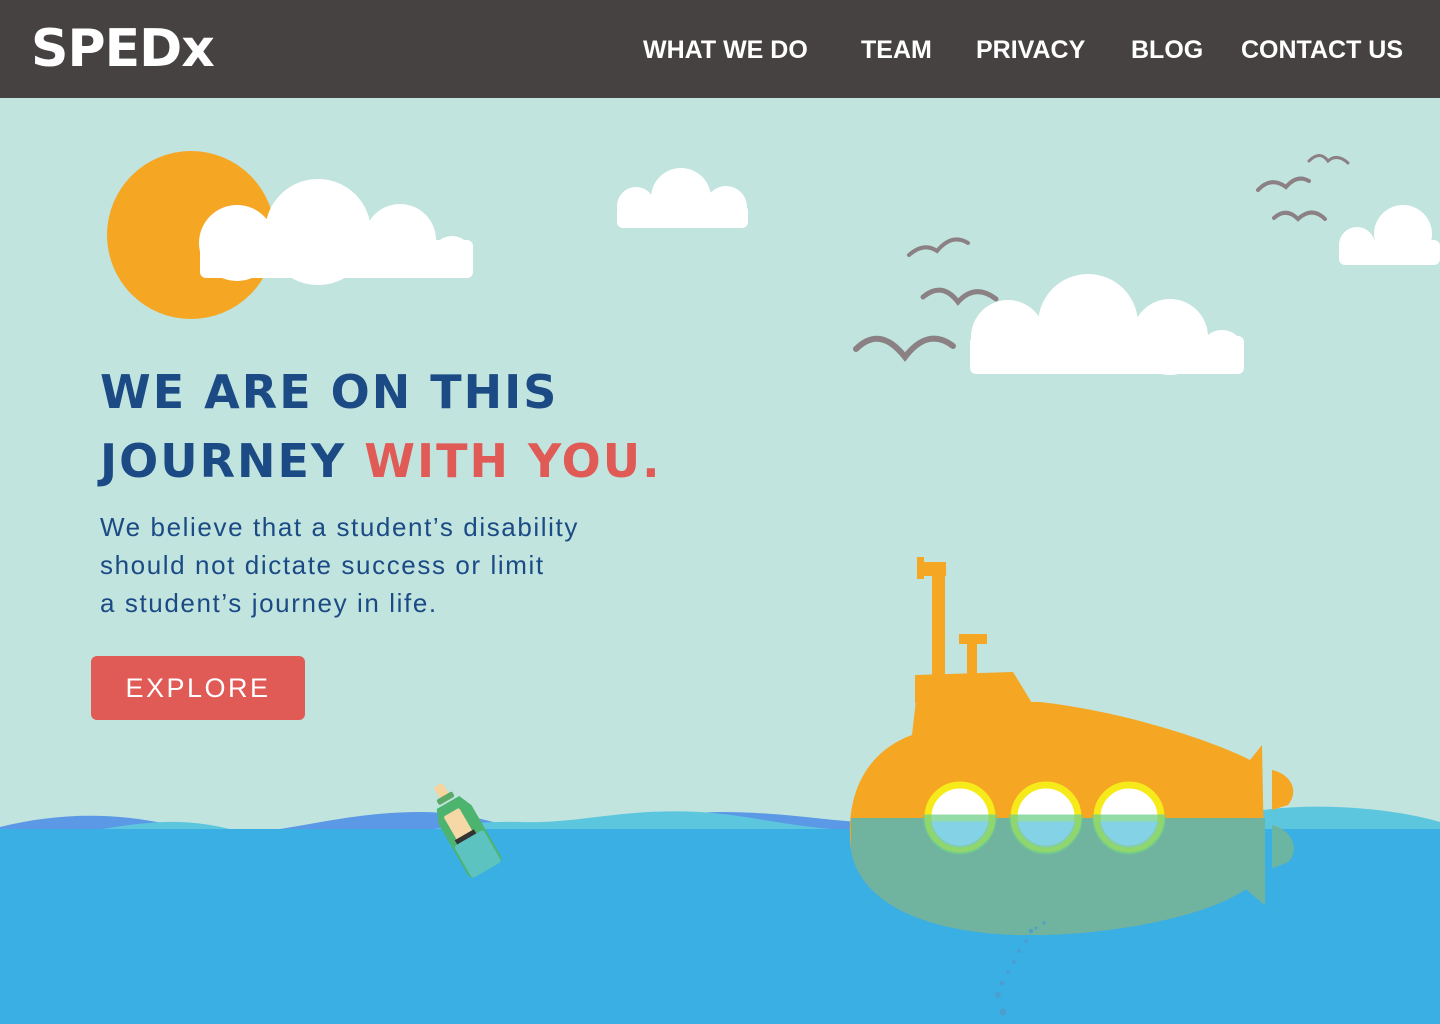 The width and height of the screenshot is (1440, 1024). Describe the element at coordinates (123, 49) in the screenshot. I see `brand-logo: SPEDx` at that location.